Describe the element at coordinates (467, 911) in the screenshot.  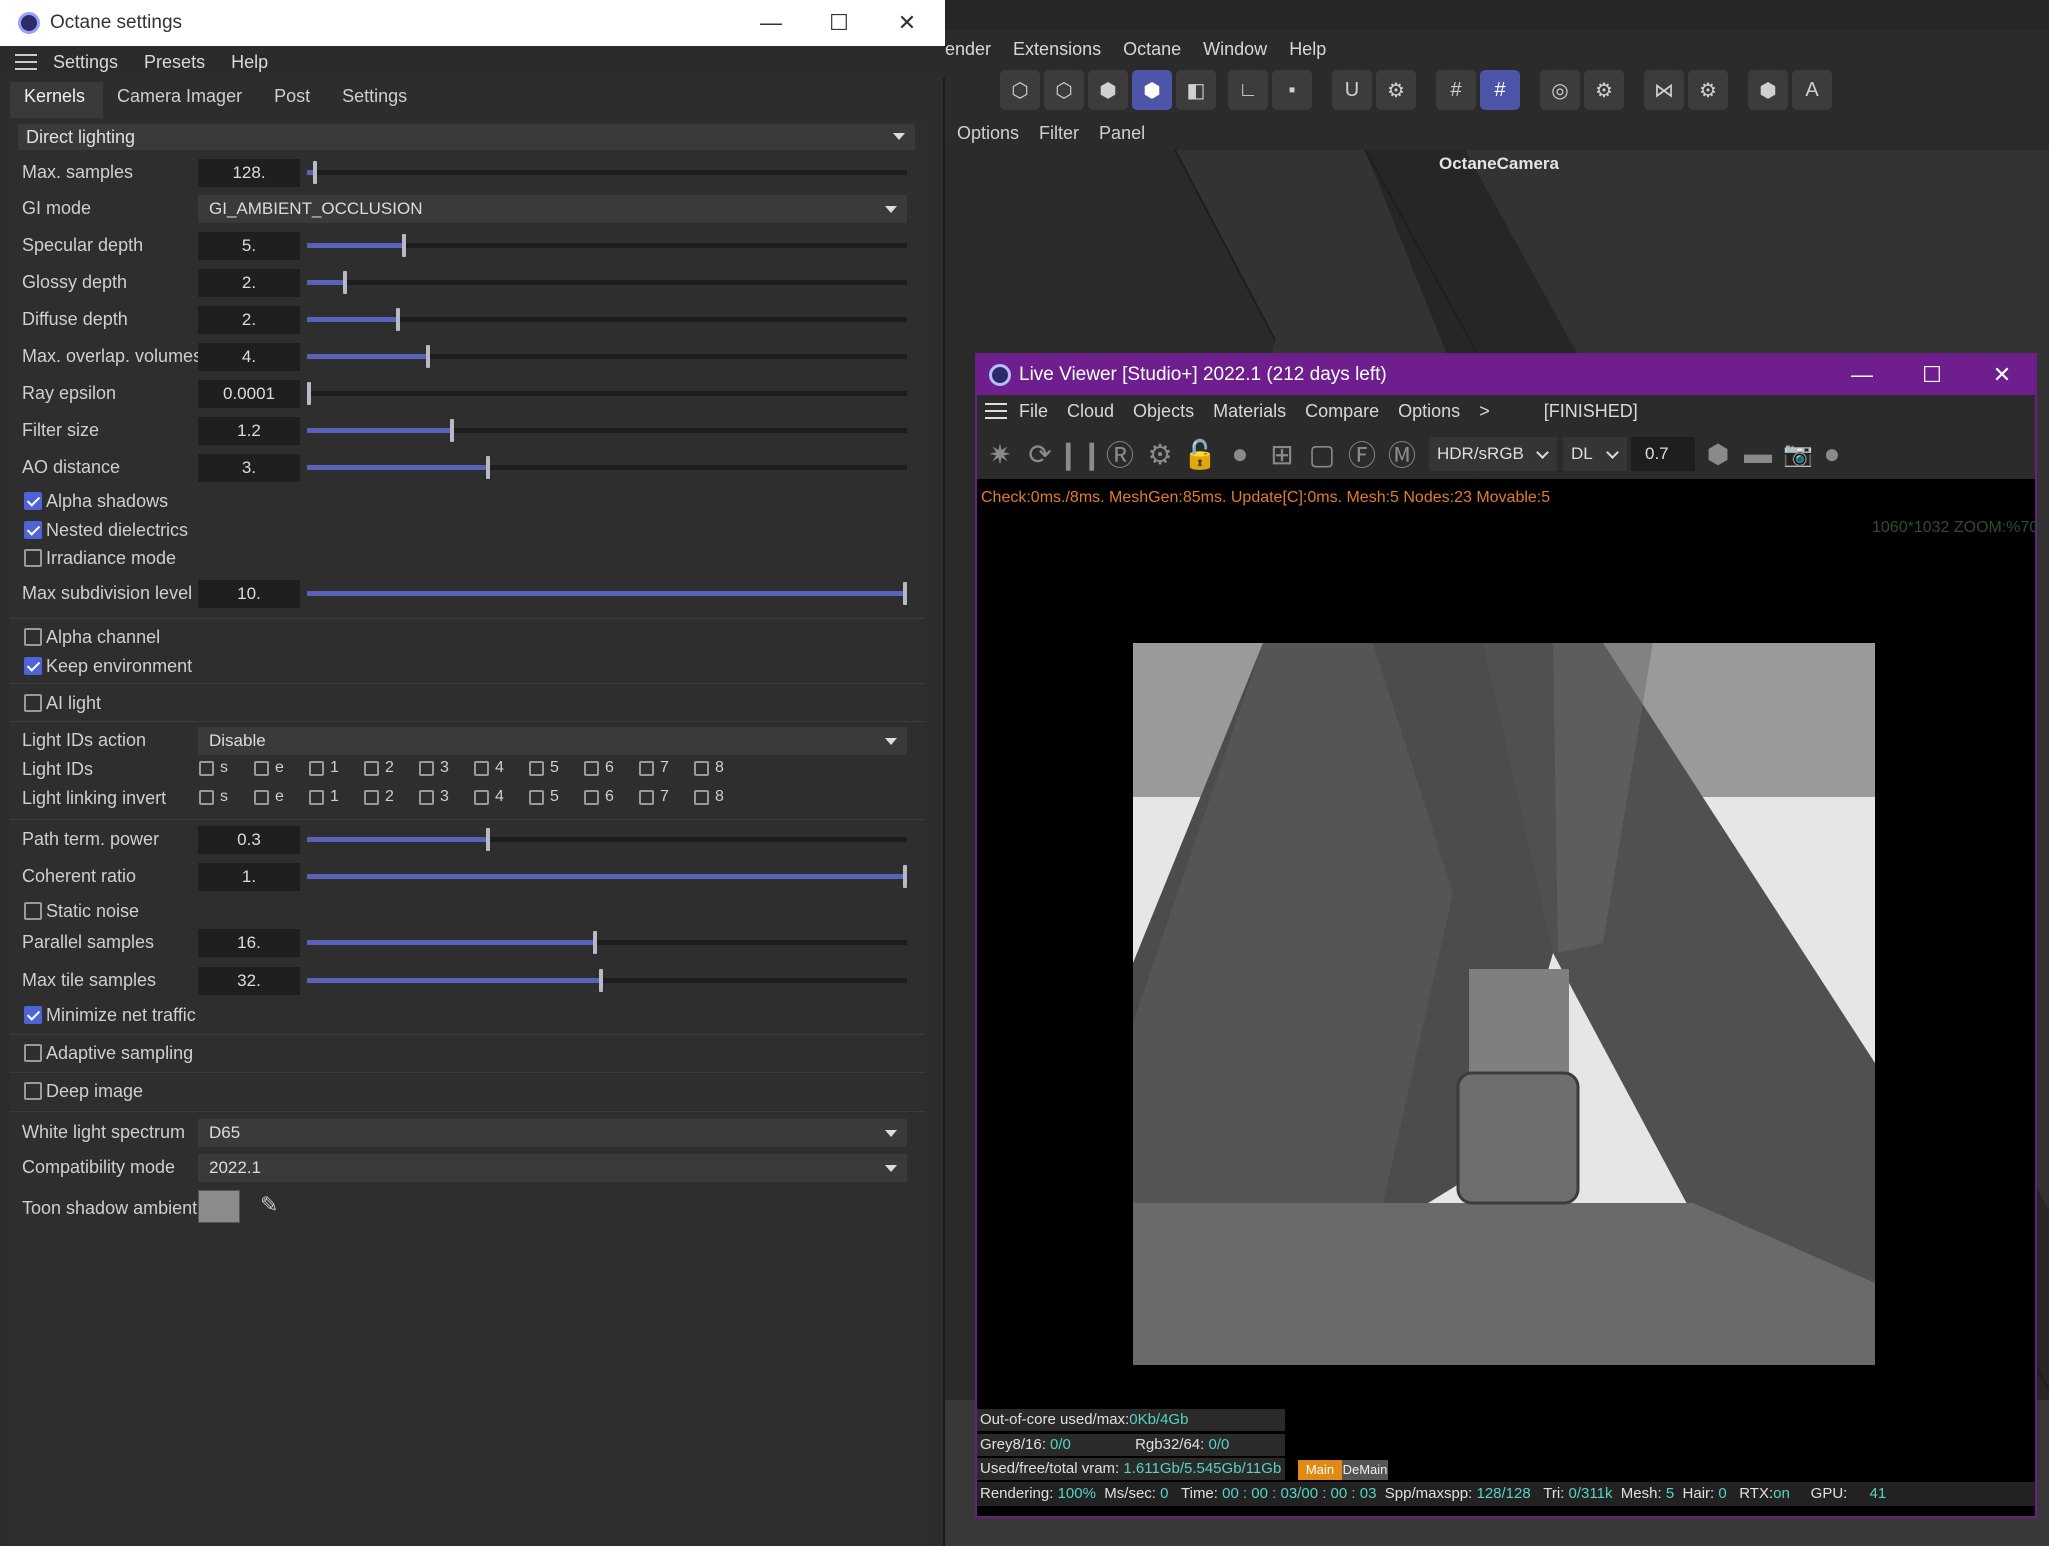
I see `static-noise-row: Static noise` at that location.